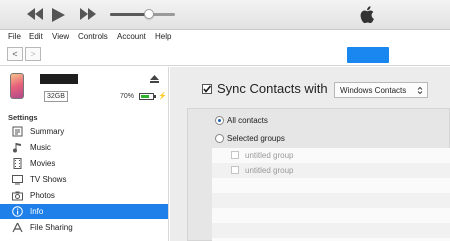 This screenshot has width=450, height=241. What do you see at coordinates (84, 179) in the screenshot?
I see `sidebar-item-tv-shows: TV Shows` at bounding box center [84, 179].